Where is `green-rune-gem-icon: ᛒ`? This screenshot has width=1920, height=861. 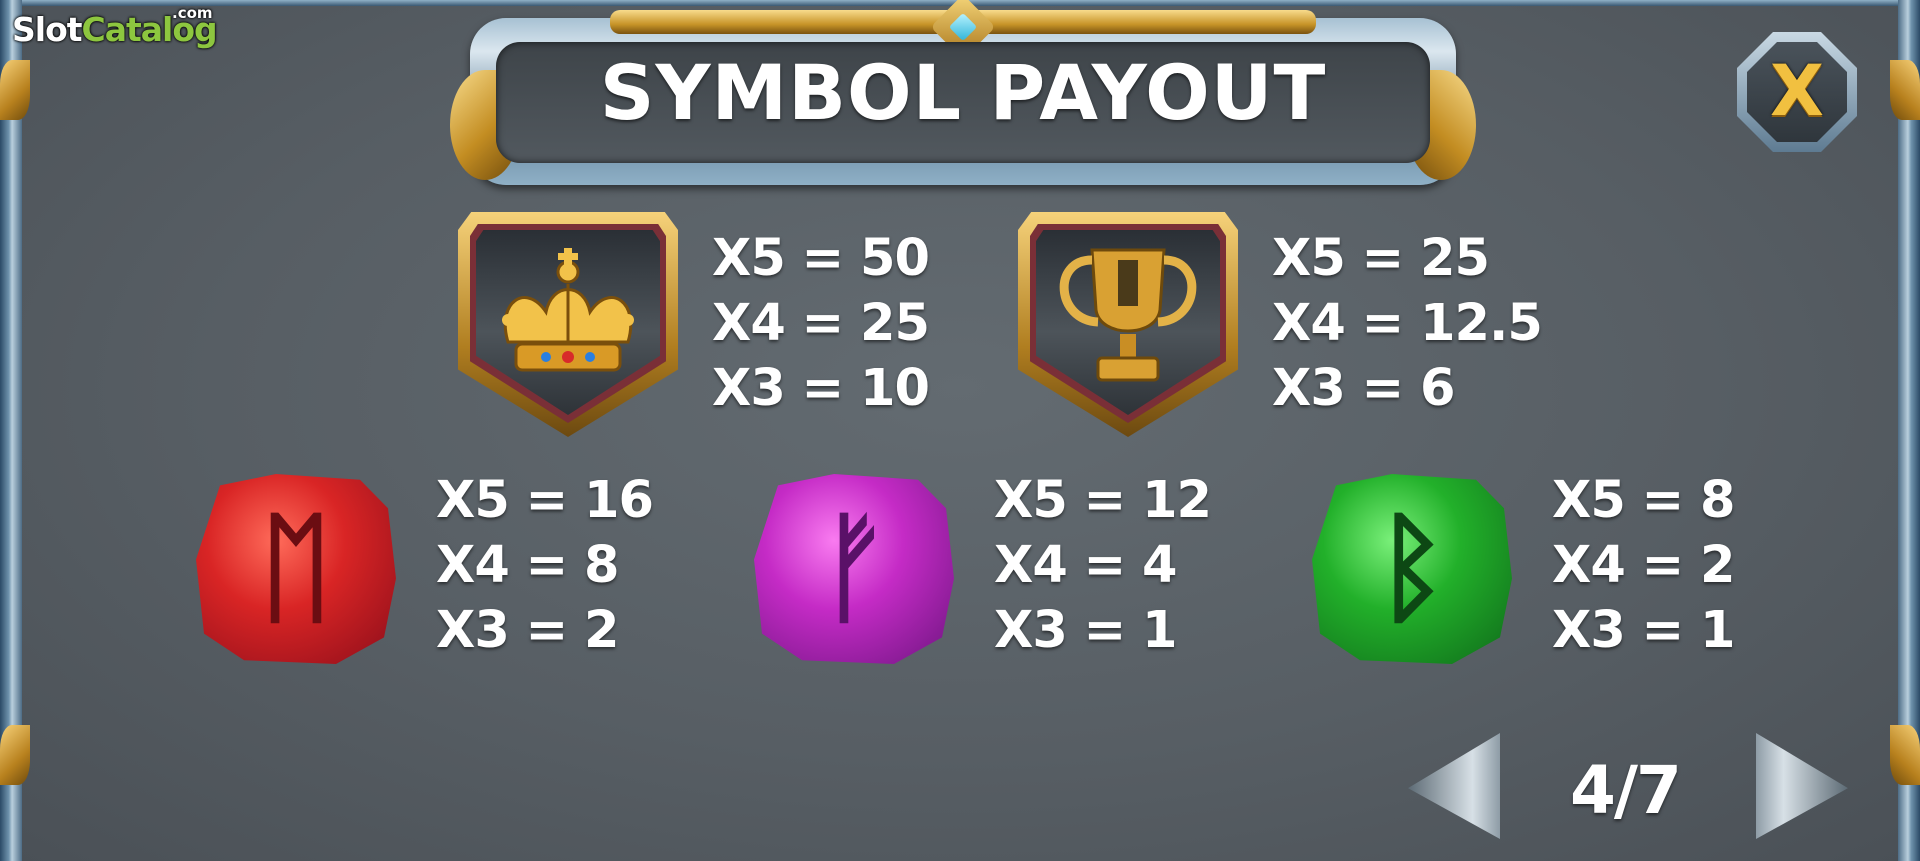
green-rune-gem-icon: ᛒ is located at coordinates (1412, 569).